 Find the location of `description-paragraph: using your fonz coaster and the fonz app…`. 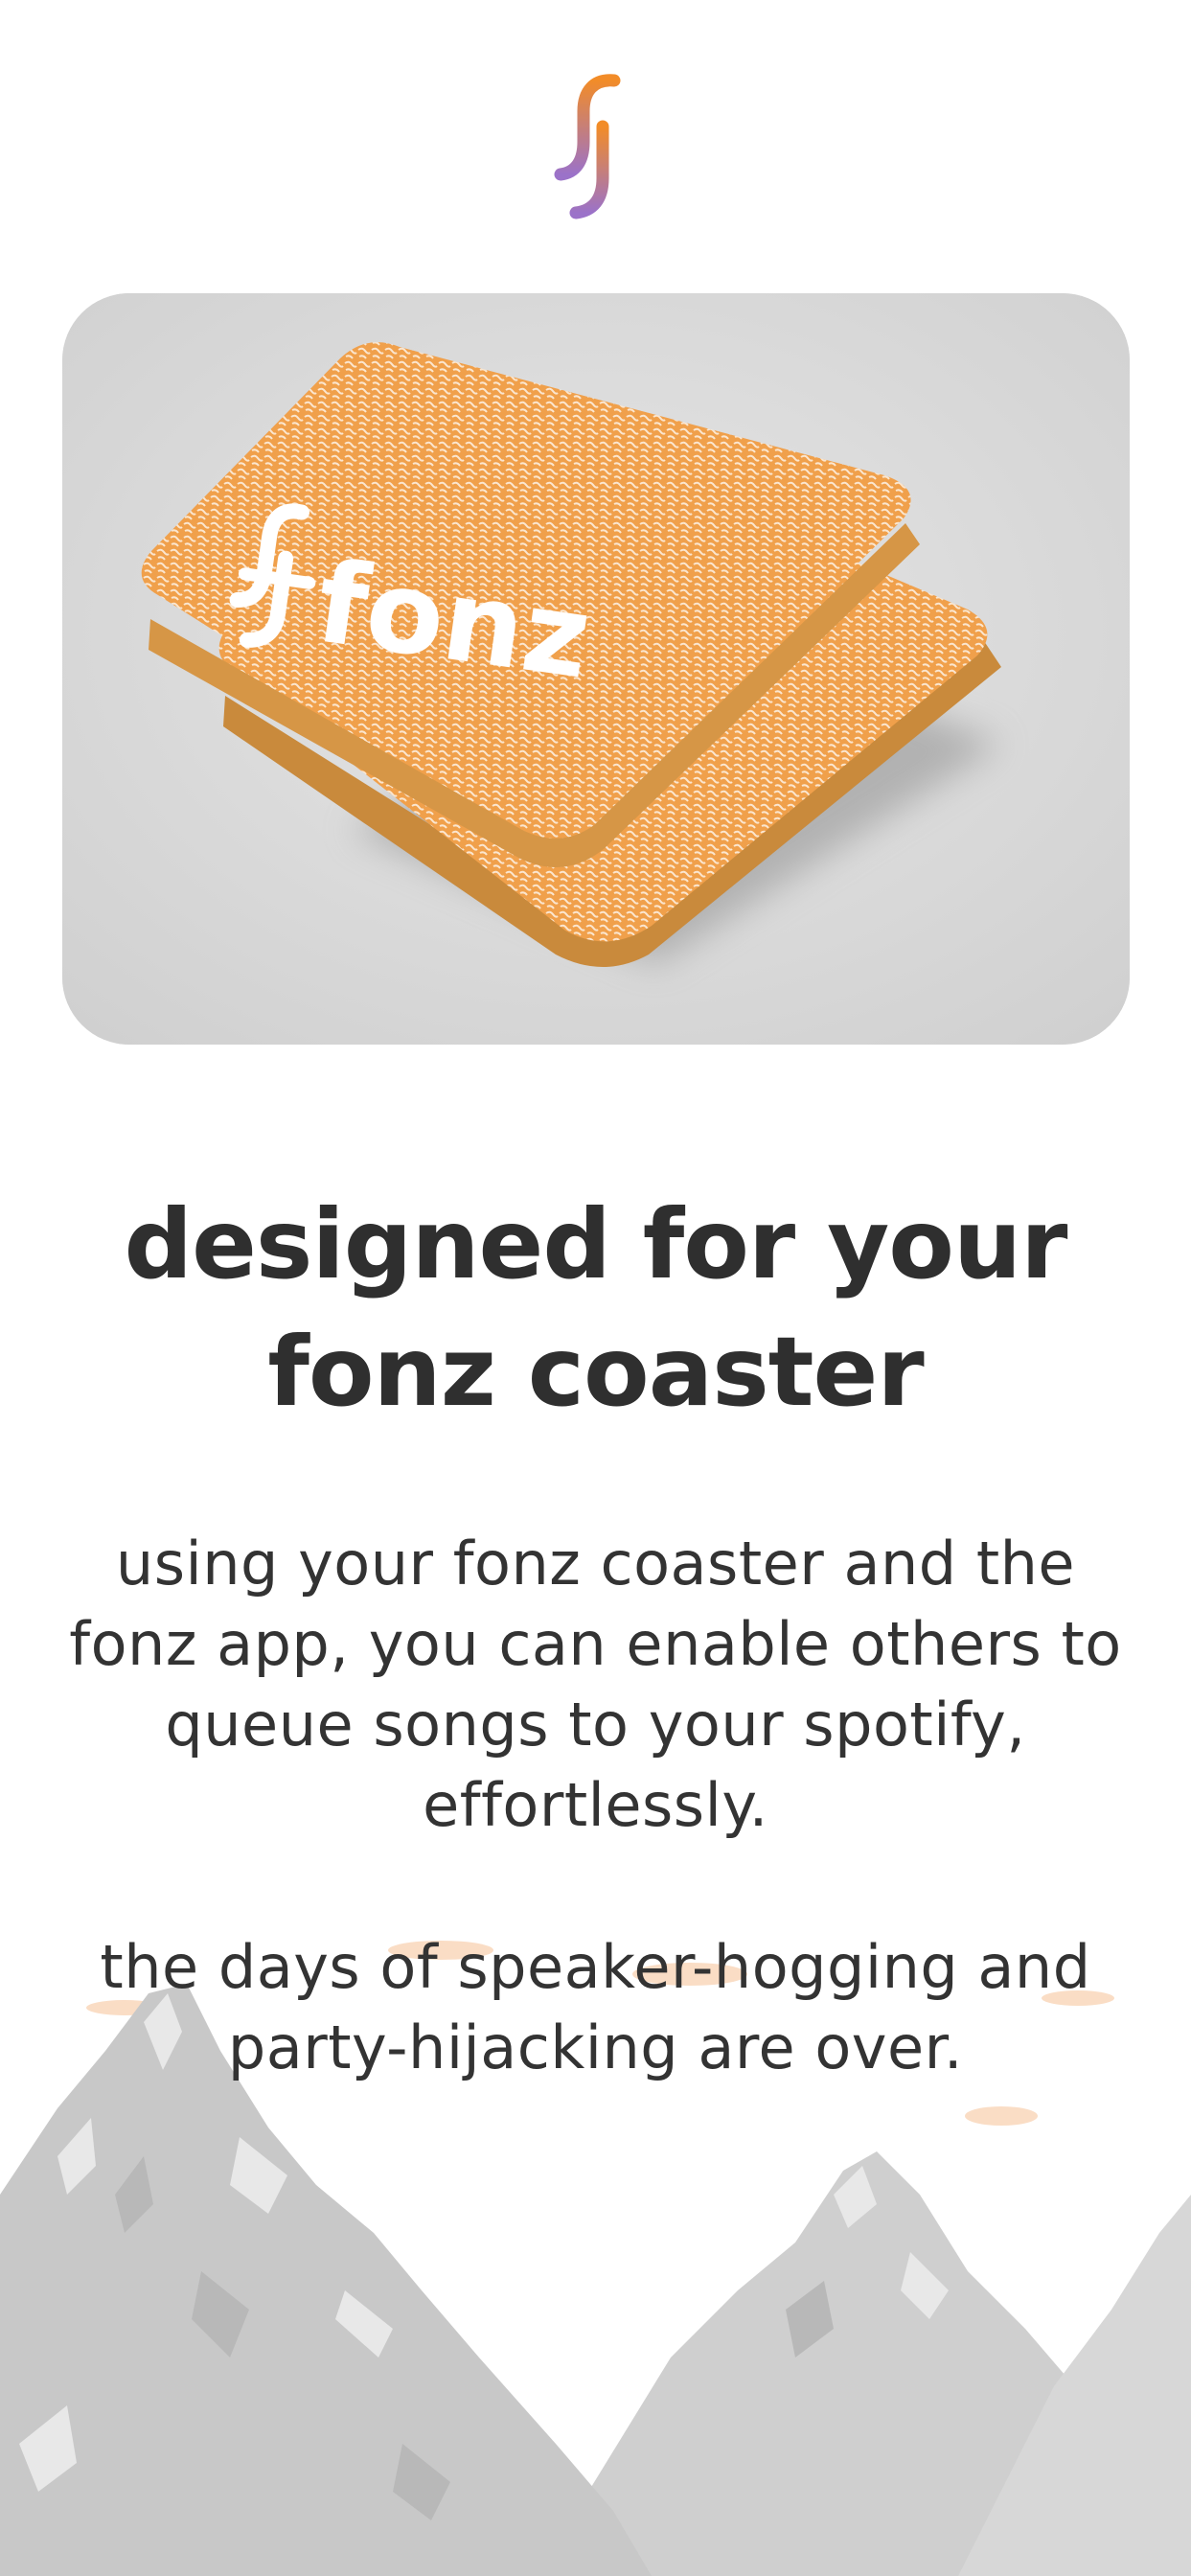

description-paragraph: using your fonz coaster and the fonz app… is located at coordinates (595, 1684).